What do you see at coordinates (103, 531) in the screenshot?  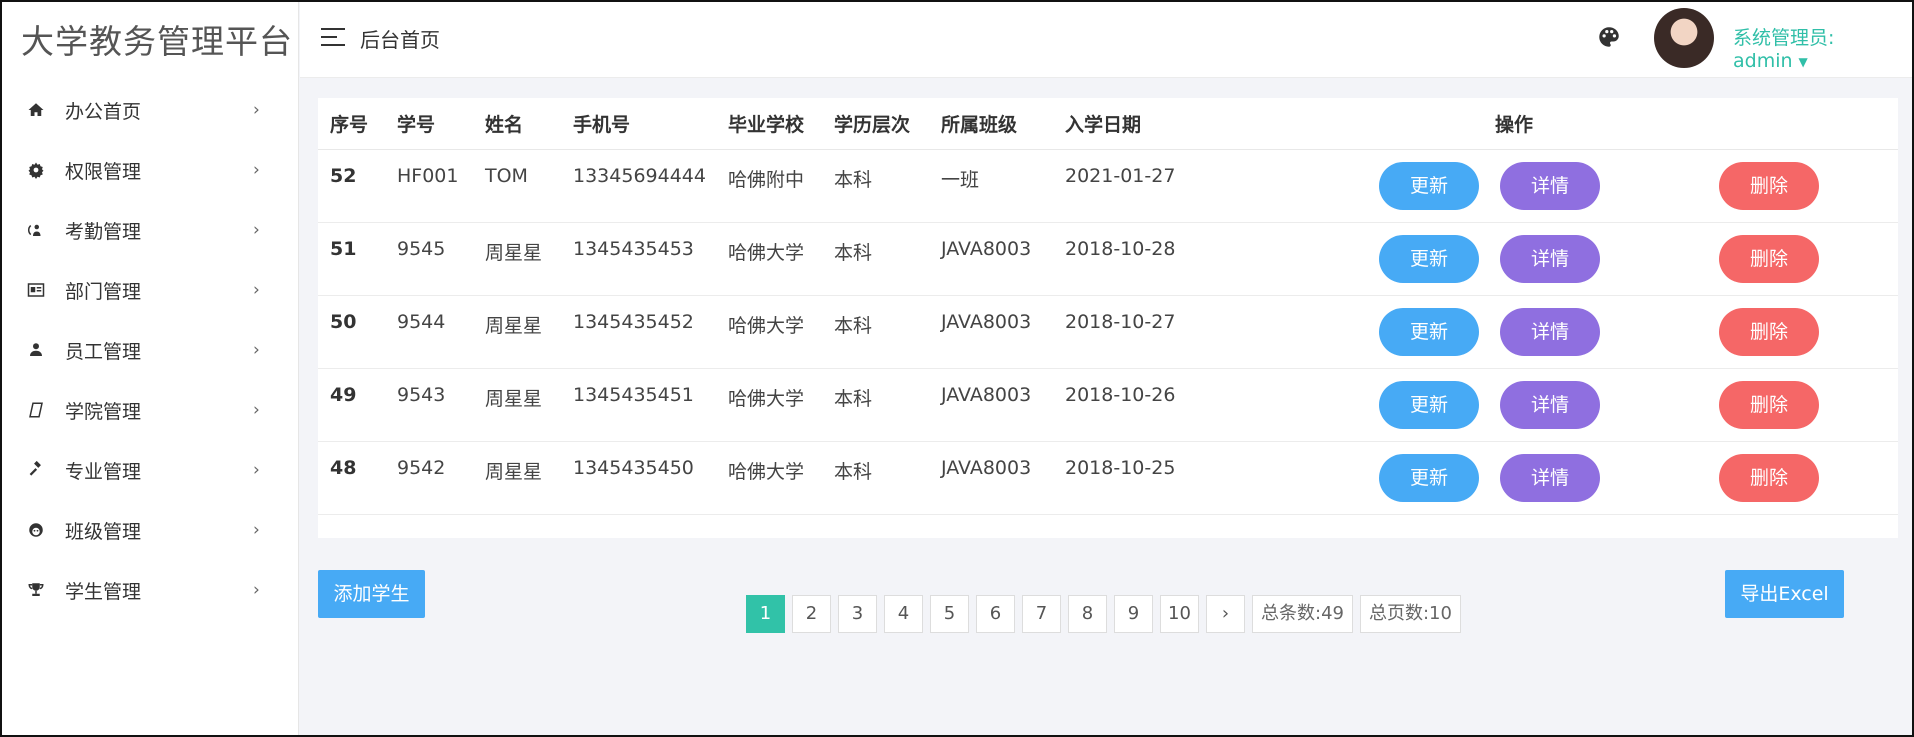 I see `sidebar-item-label: 班级管理` at bounding box center [103, 531].